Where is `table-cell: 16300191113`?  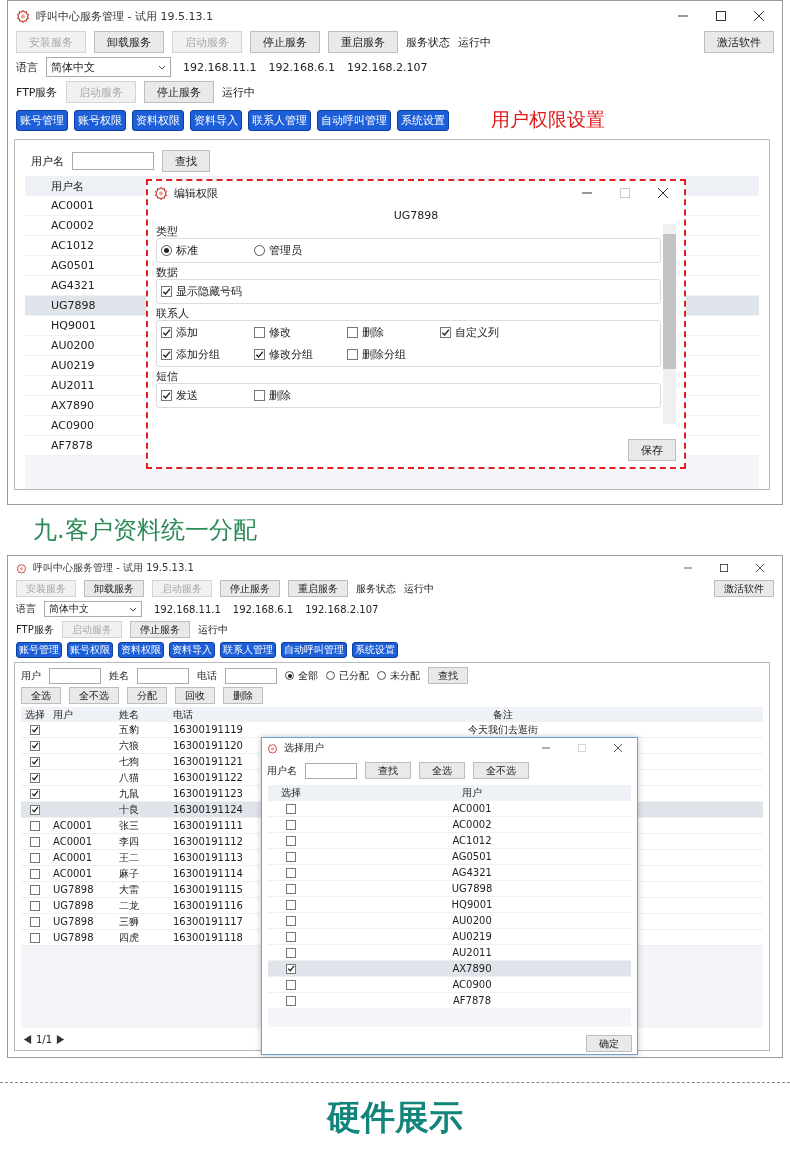
table-cell: 16300191113 is located at coordinates (208, 857).